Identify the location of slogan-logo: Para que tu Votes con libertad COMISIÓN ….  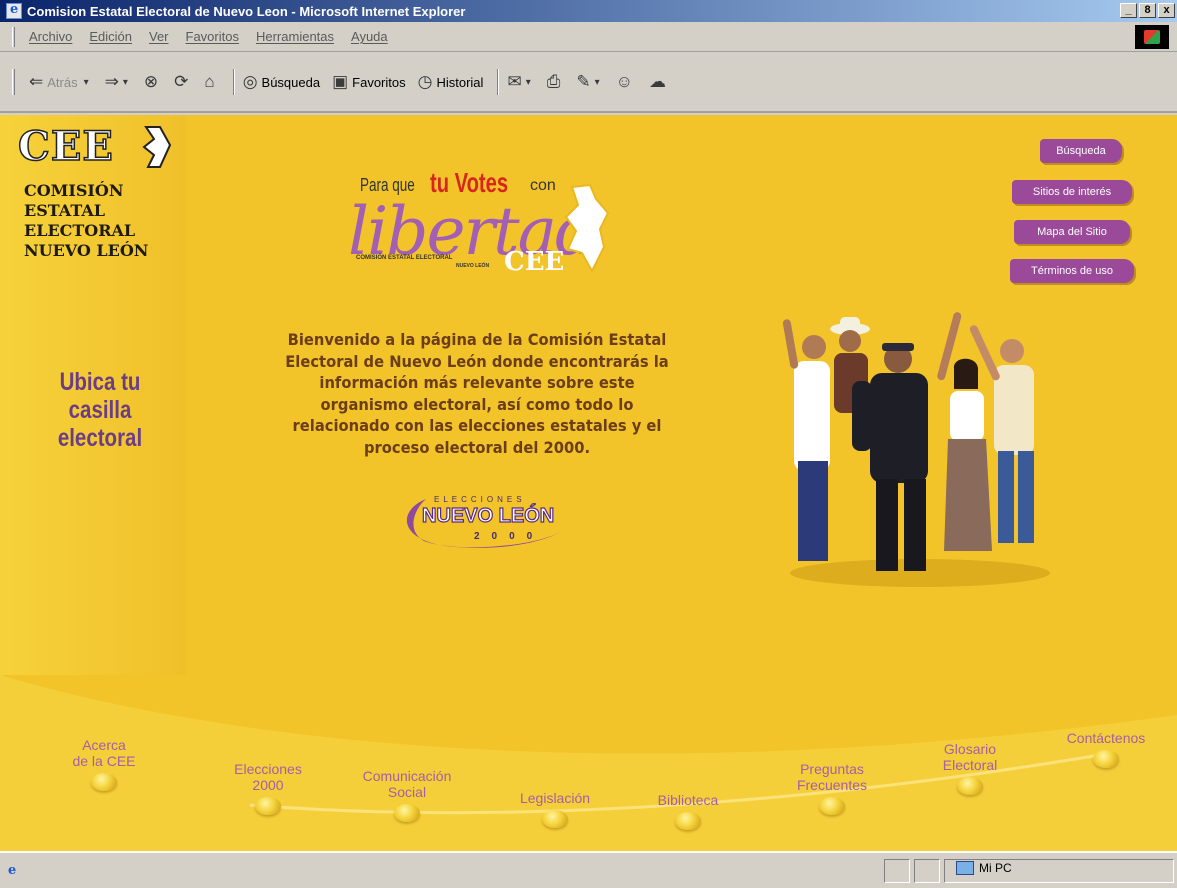
(485, 222).